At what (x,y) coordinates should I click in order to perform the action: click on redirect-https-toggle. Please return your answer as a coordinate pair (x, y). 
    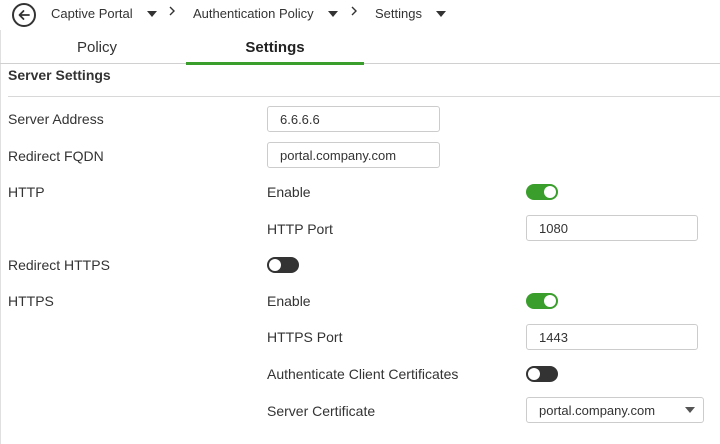
    Looking at the image, I should click on (283, 265).